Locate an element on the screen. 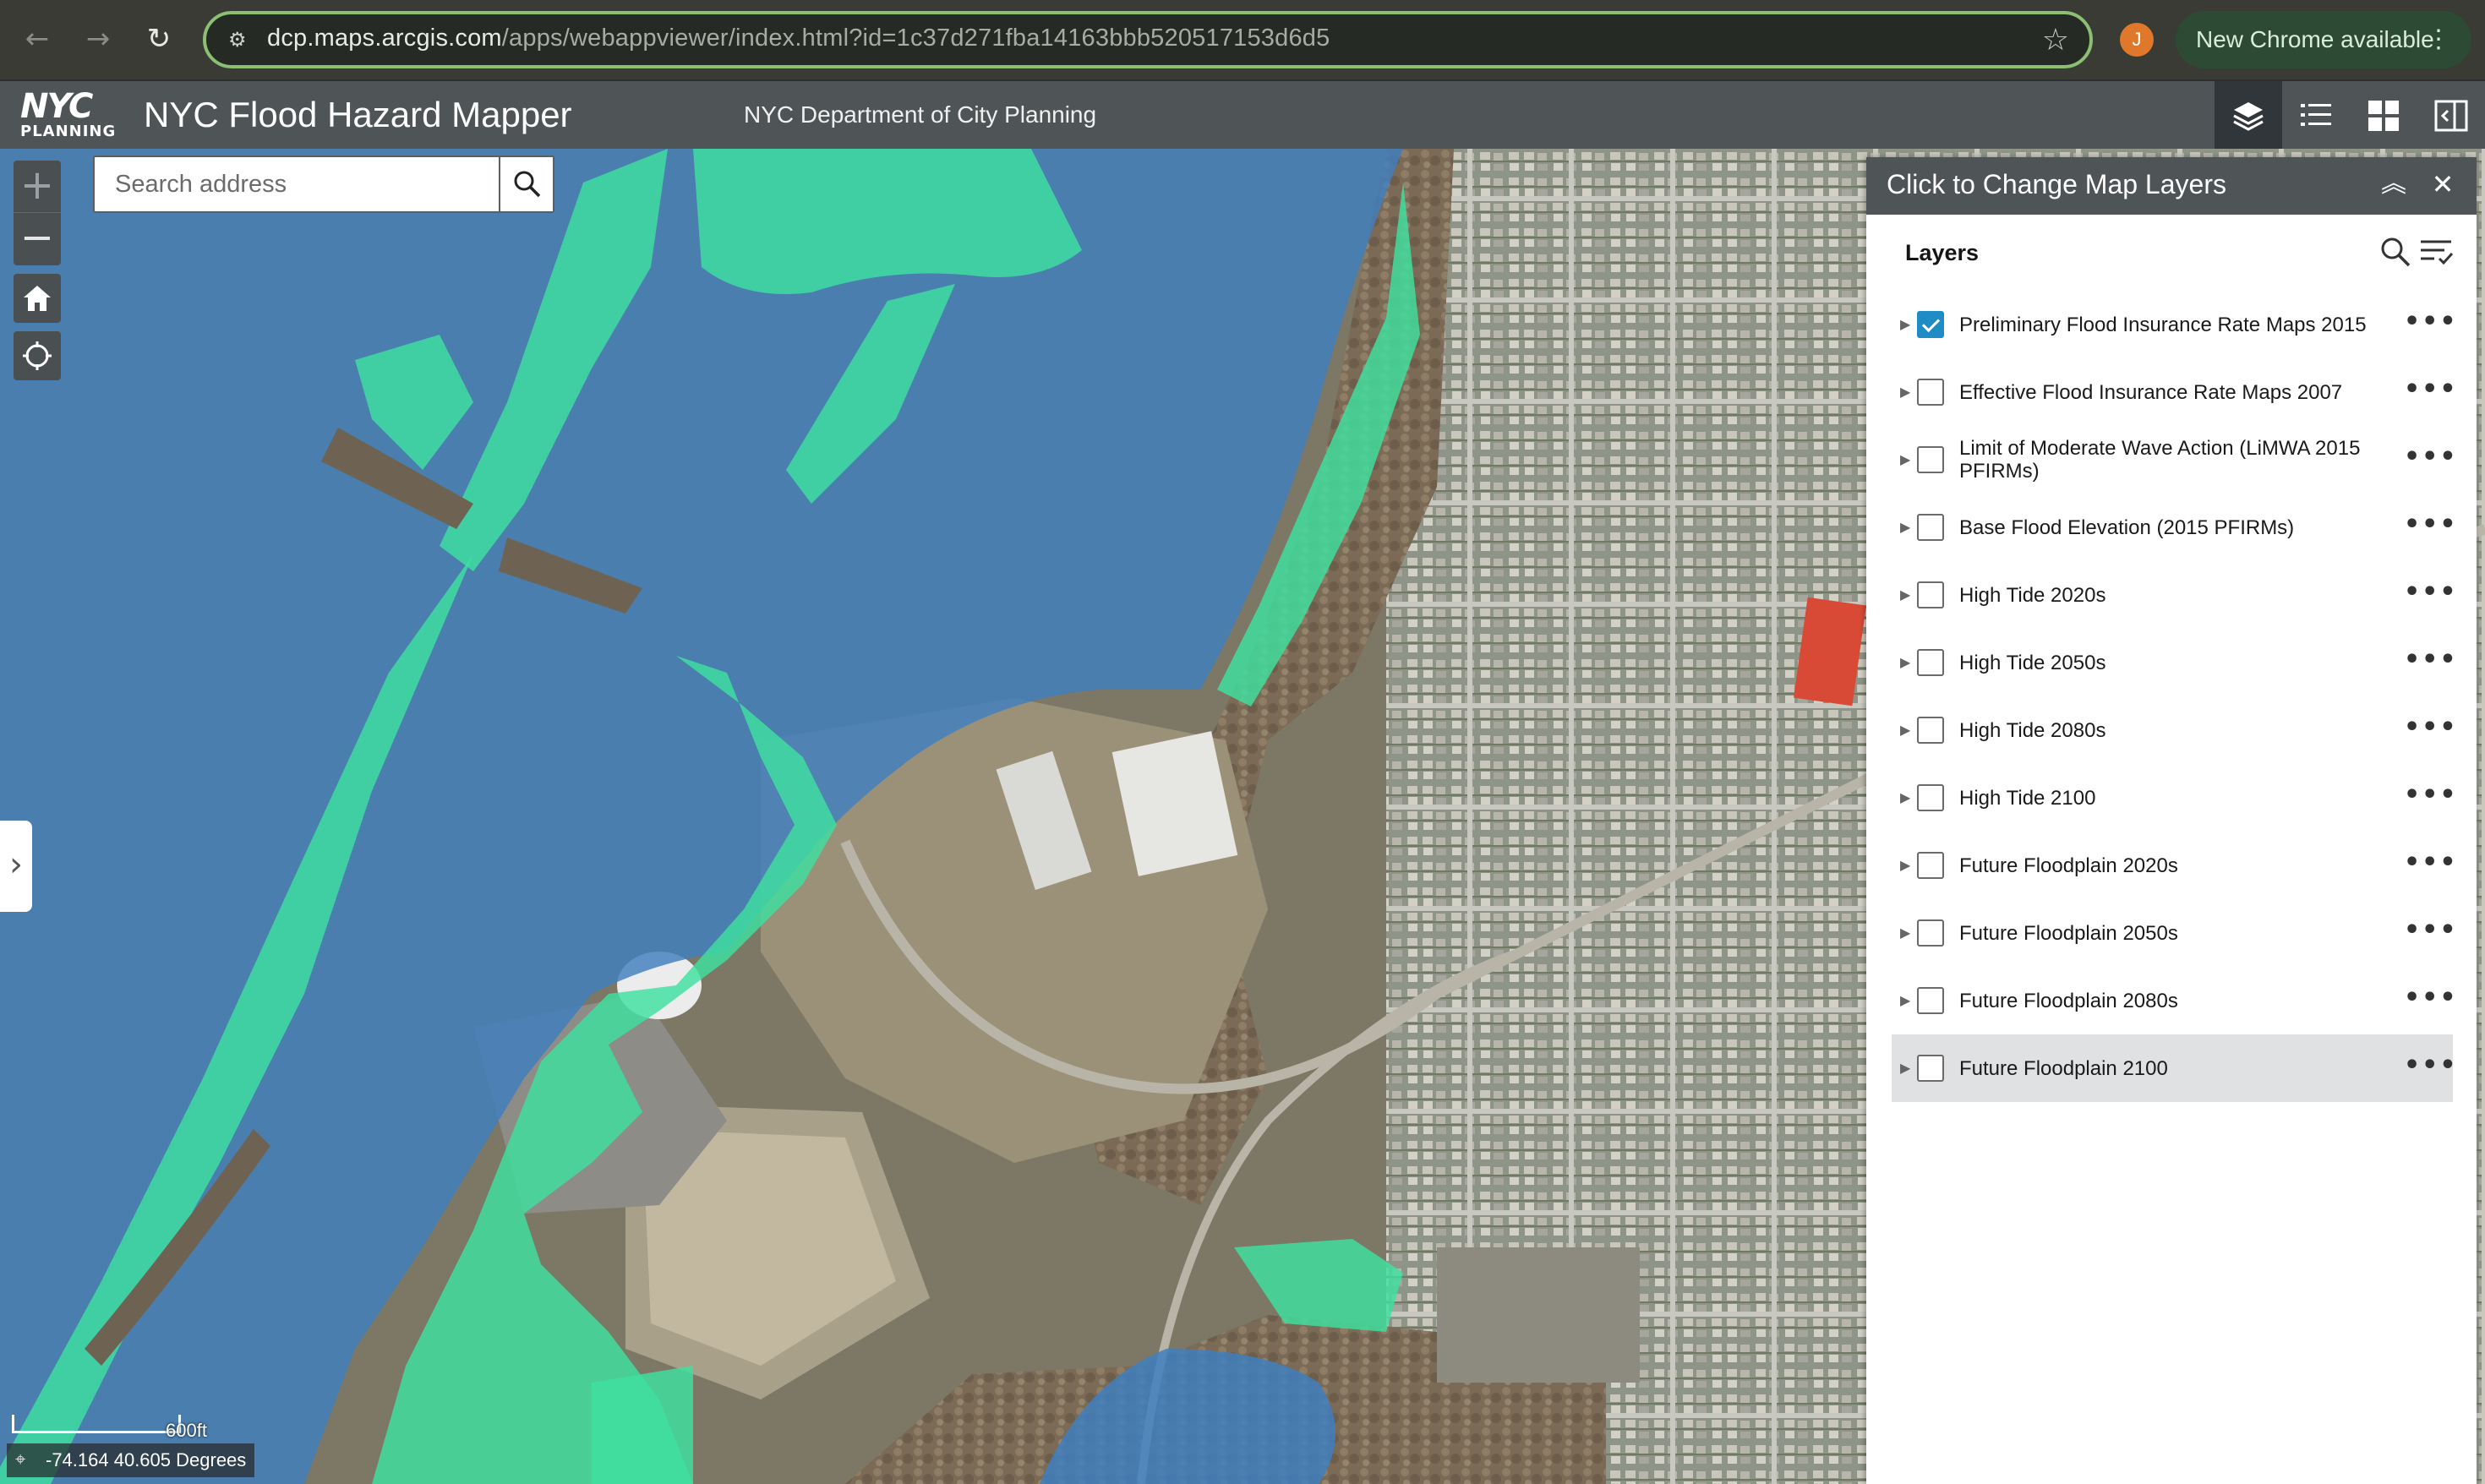  basemap-gallery-icon is located at coordinates (2383, 116).